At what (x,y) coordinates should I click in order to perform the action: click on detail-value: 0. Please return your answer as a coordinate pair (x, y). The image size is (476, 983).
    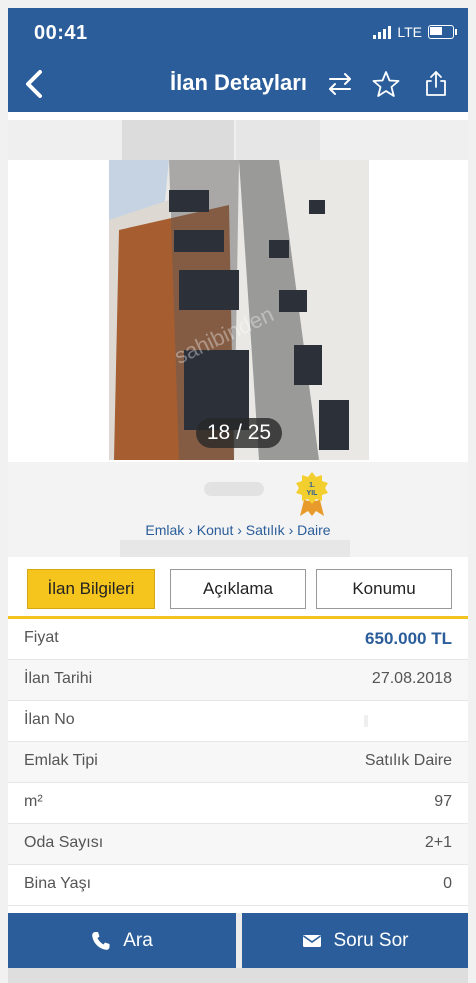
    Looking at the image, I should click on (447, 883).